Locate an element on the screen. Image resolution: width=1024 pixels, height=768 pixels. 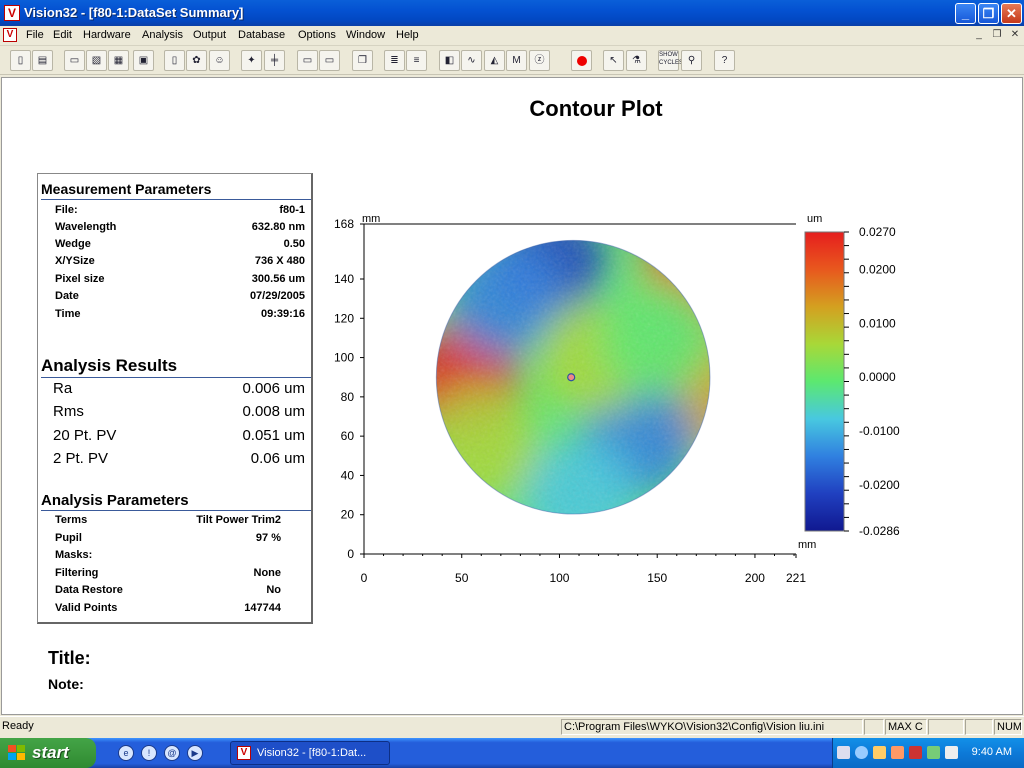
restore-button: ❐ is located at coordinates (988, 13).